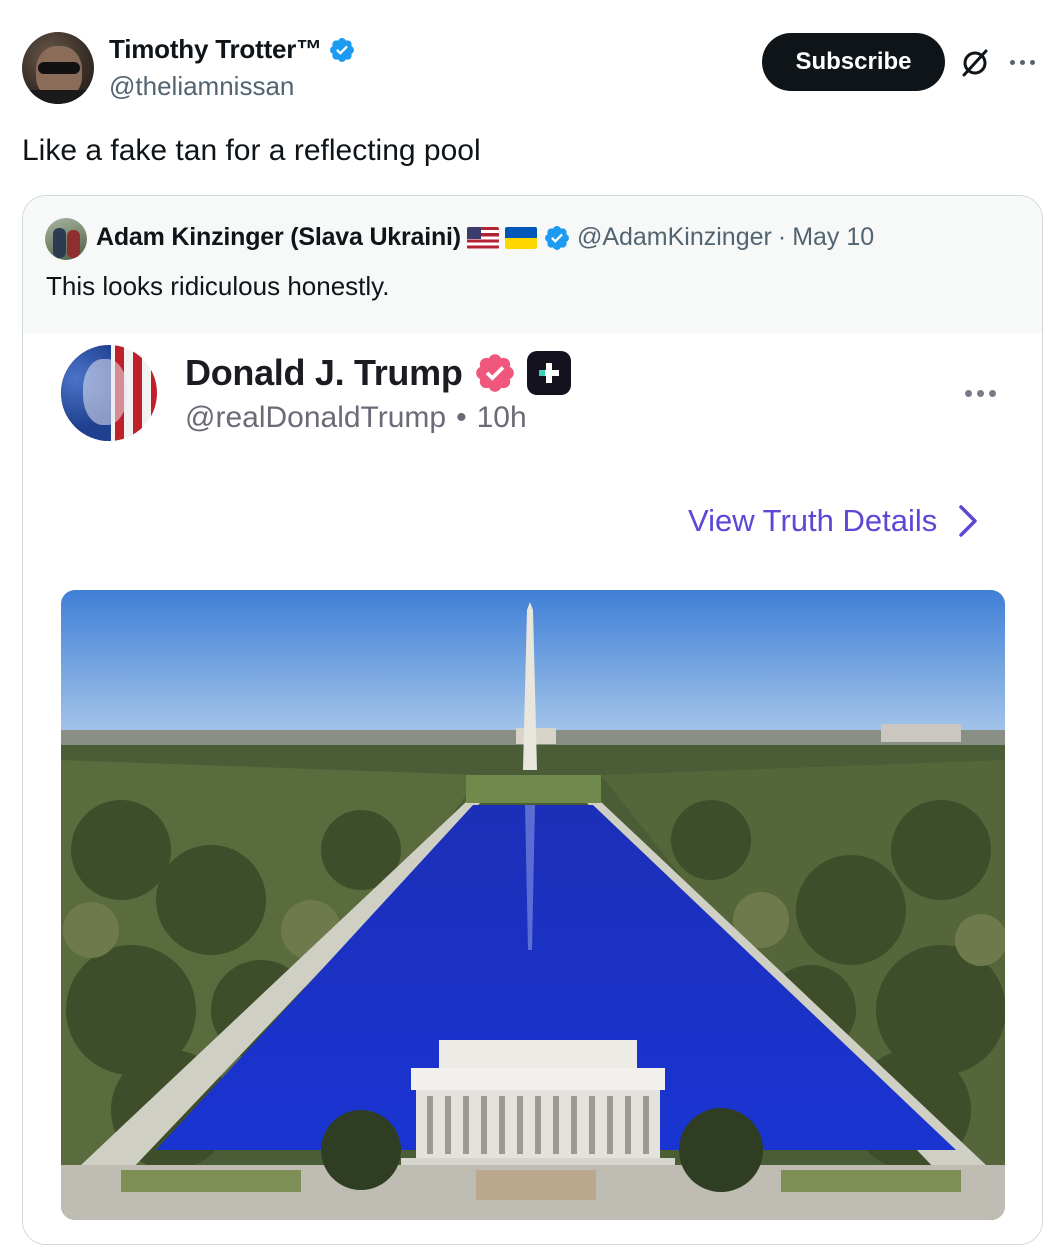  What do you see at coordinates (66, 239) in the screenshot?
I see `quote-author-avatar` at bounding box center [66, 239].